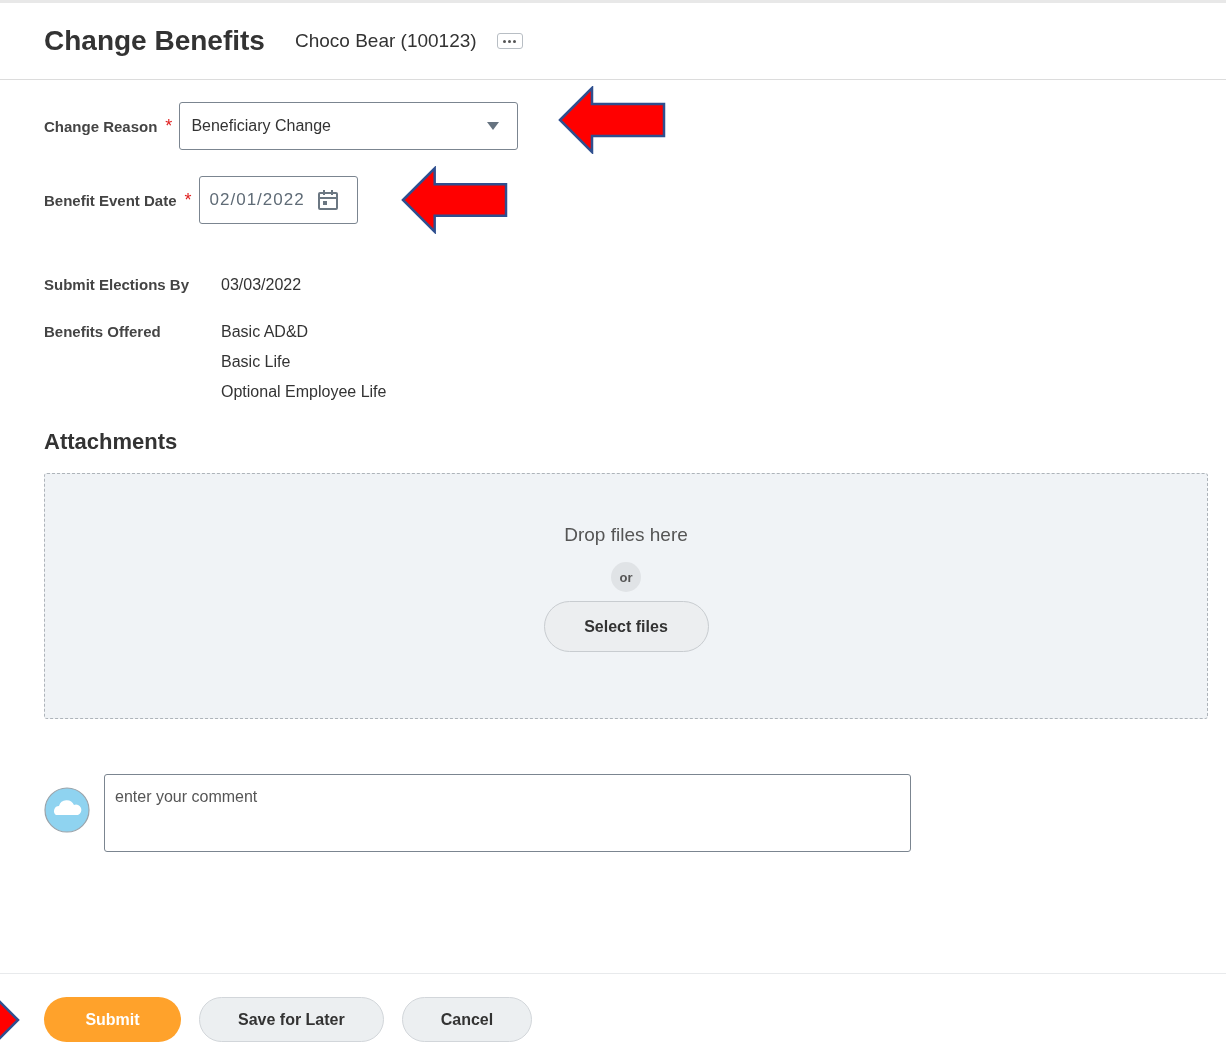 The height and width of the screenshot is (1058, 1226). What do you see at coordinates (256, 362) in the screenshot?
I see `detail-value: Basic Life` at bounding box center [256, 362].